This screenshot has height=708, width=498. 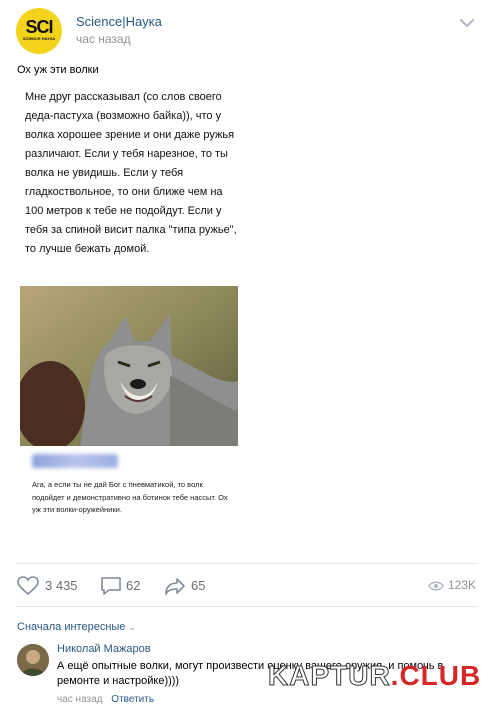 What do you see at coordinates (436, 675) in the screenshot?
I see `watermark-part2: .CLUB` at bounding box center [436, 675].